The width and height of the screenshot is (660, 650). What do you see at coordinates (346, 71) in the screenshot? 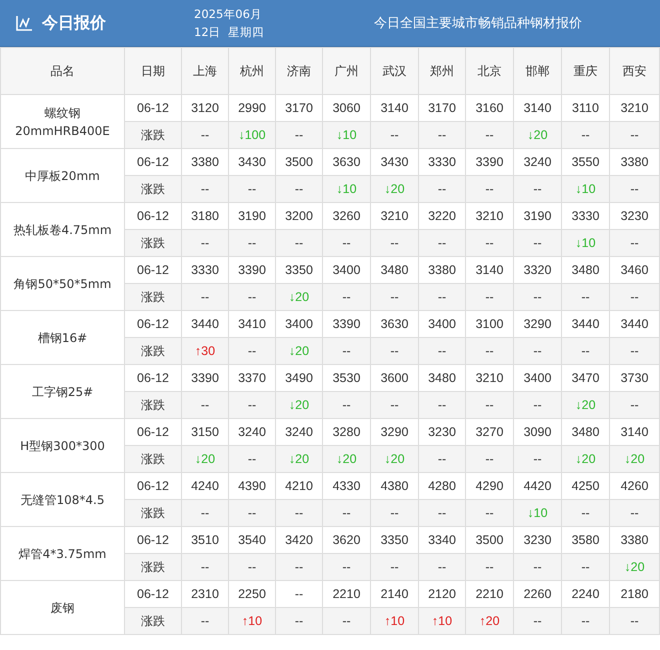
I see `column-header: 广州` at bounding box center [346, 71].